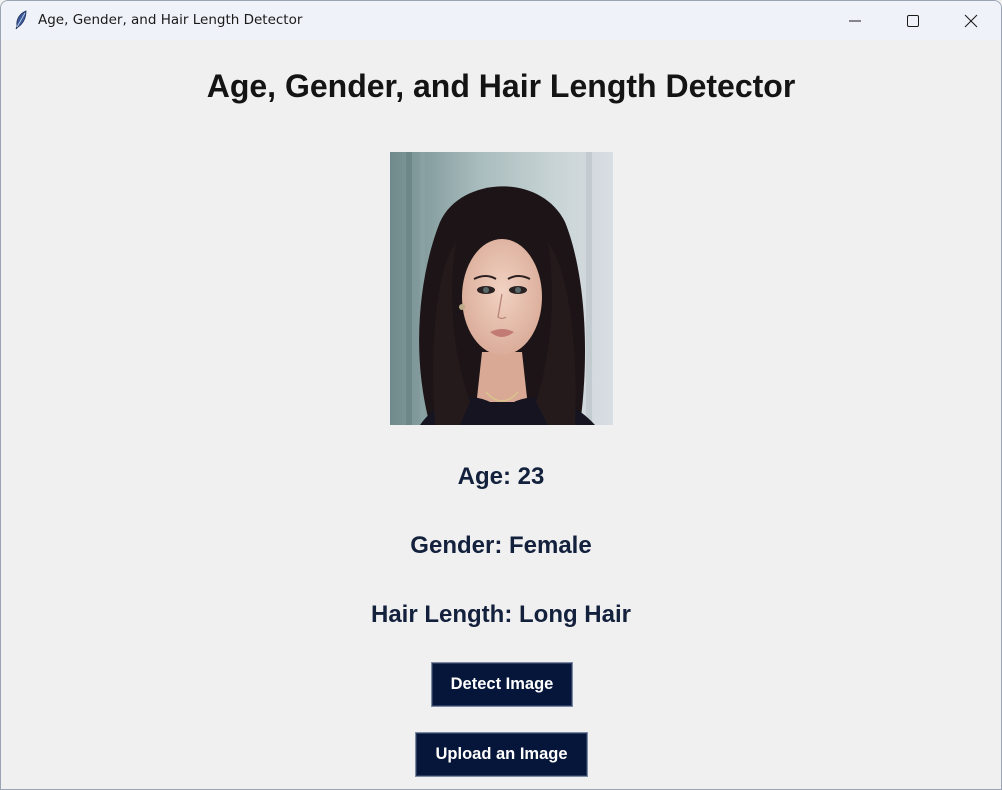 The width and height of the screenshot is (1002, 790). Describe the element at coordinates (502, 684) in the screenshot. I see `detect-image-button: Detect Image` at that location.